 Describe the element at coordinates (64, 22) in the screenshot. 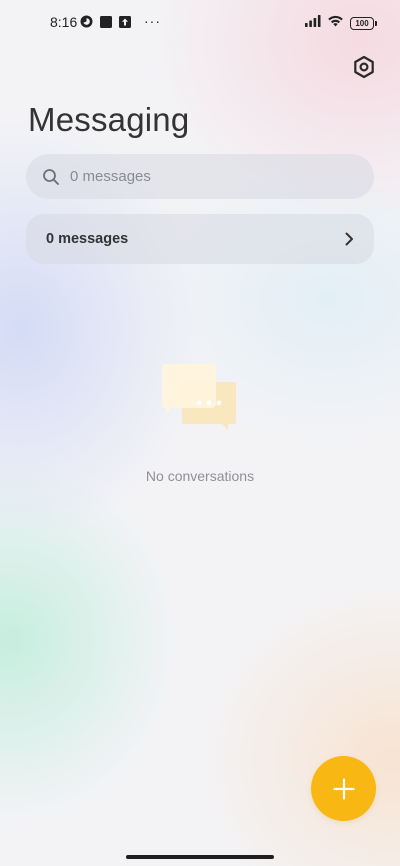

I see `status-time: 8:16` at that location.